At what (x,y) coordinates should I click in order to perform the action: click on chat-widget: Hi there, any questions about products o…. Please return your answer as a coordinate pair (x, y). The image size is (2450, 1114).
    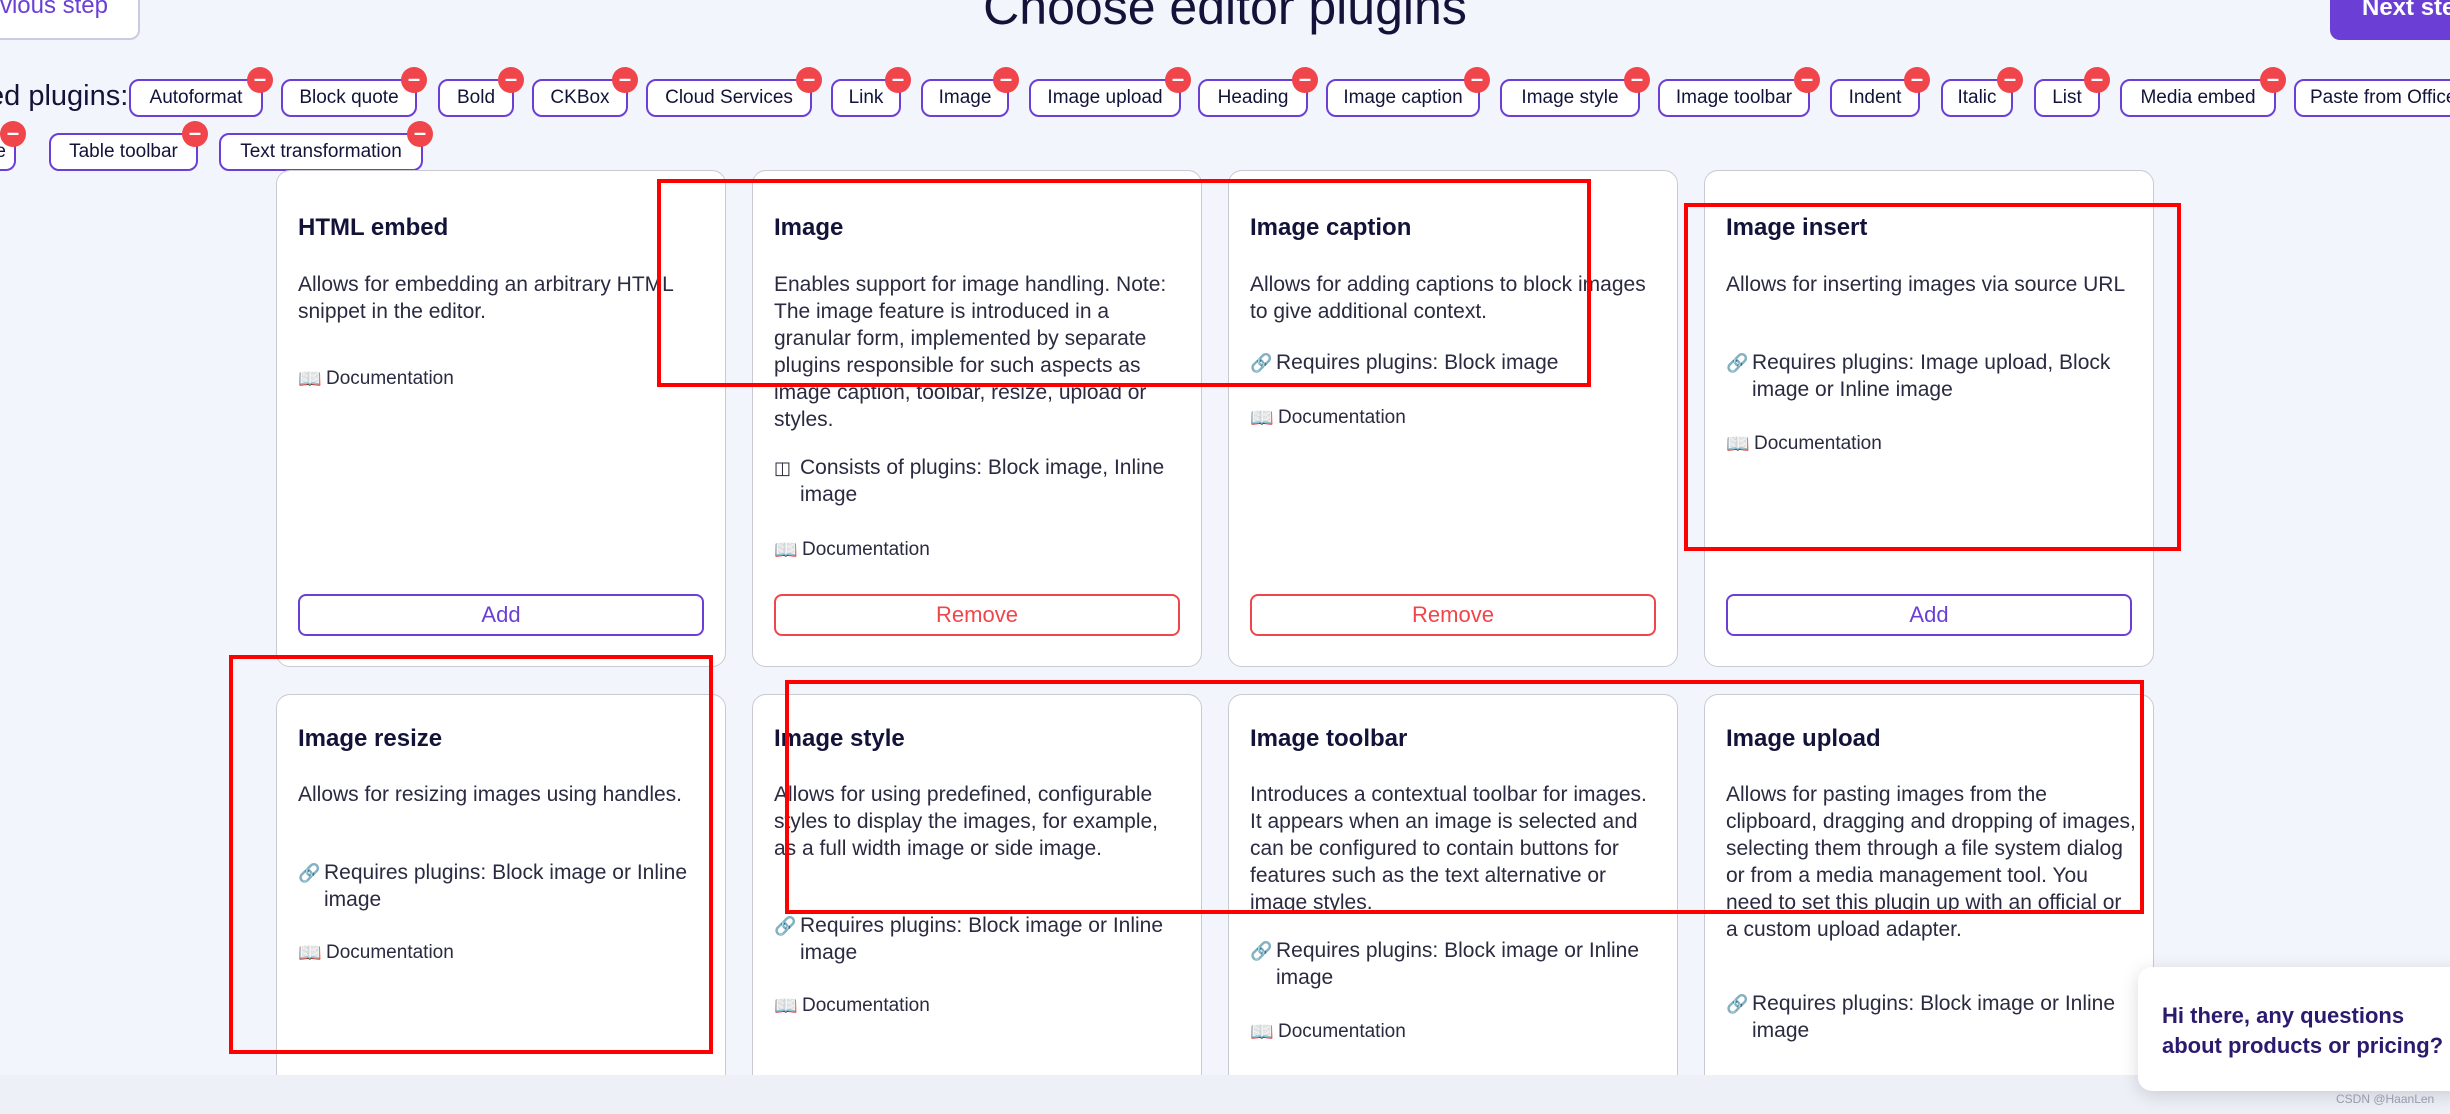
    Looking at the image, I should click on (2294, 1029).